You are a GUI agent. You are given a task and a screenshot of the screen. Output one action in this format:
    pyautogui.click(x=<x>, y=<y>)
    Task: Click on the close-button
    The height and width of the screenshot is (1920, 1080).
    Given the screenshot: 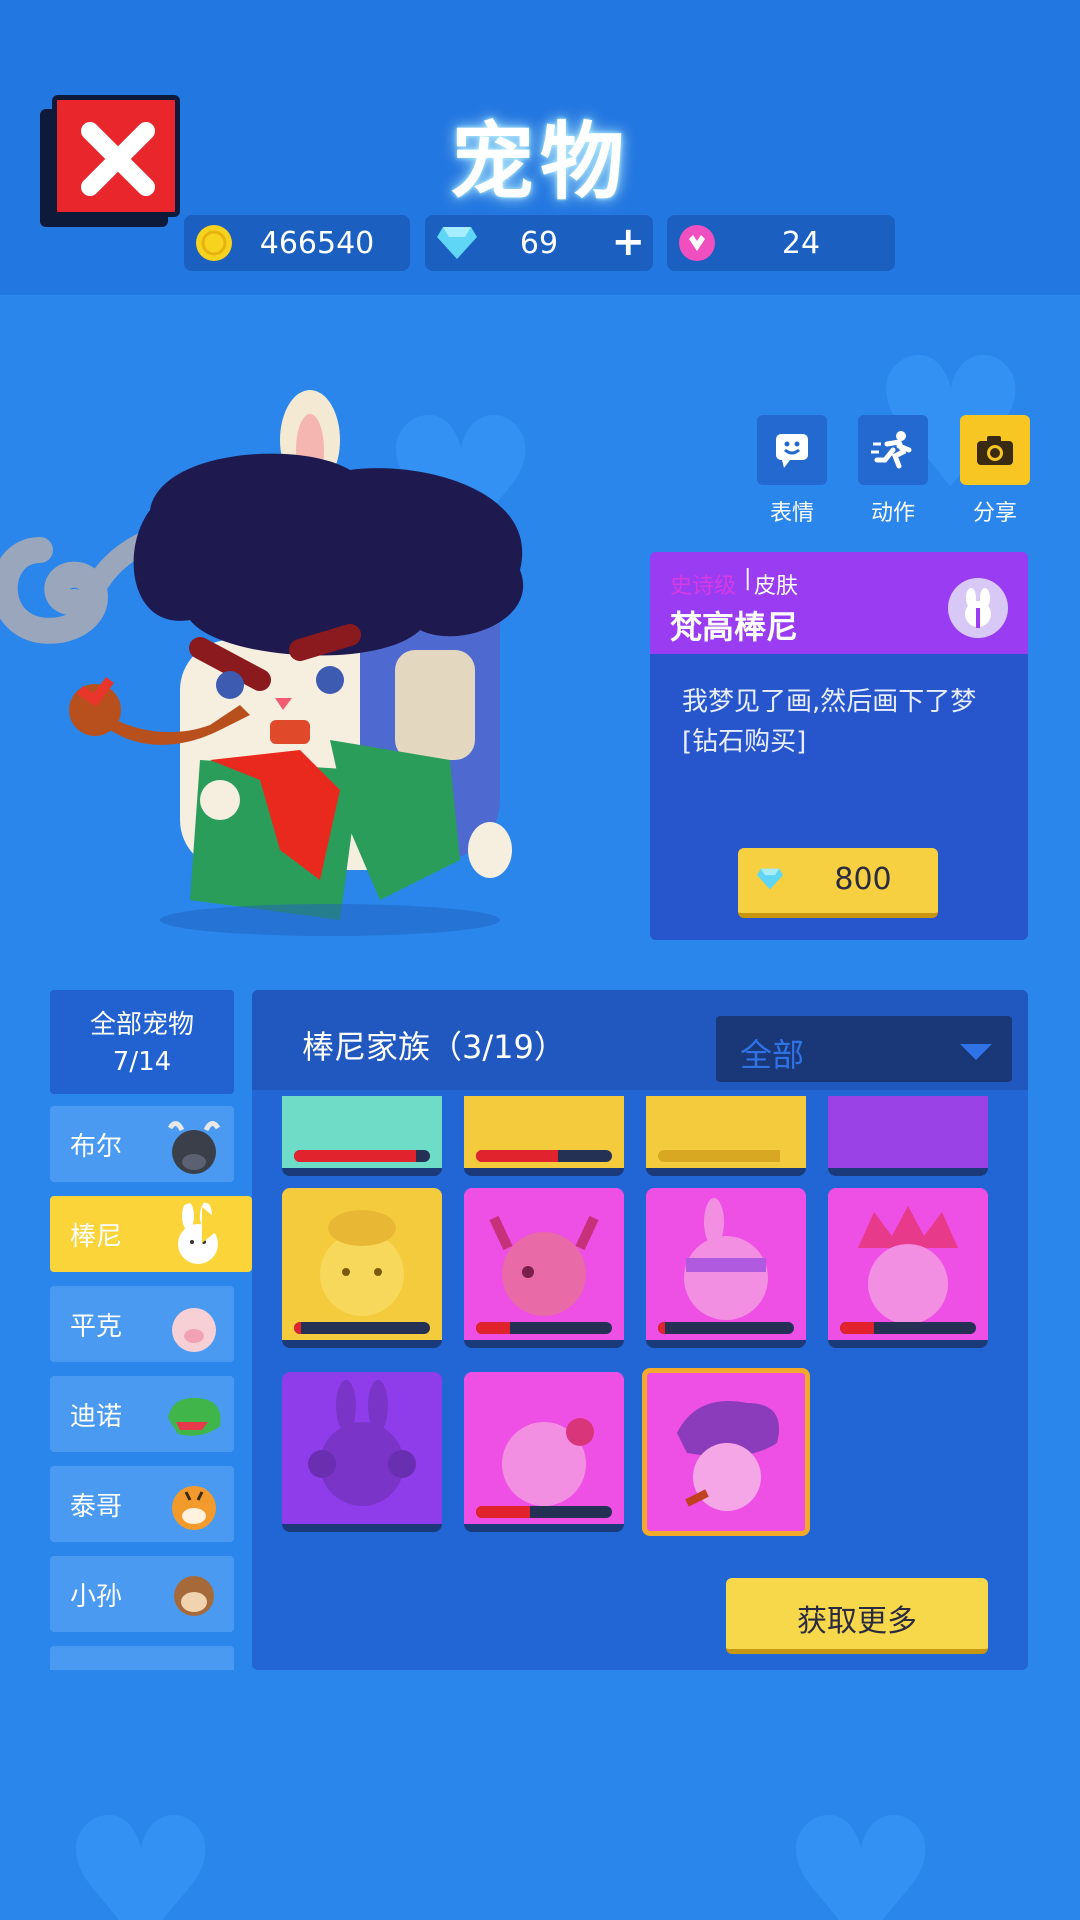 What is the action you would take?
    pyautogui.click(x=110, y=162)
    